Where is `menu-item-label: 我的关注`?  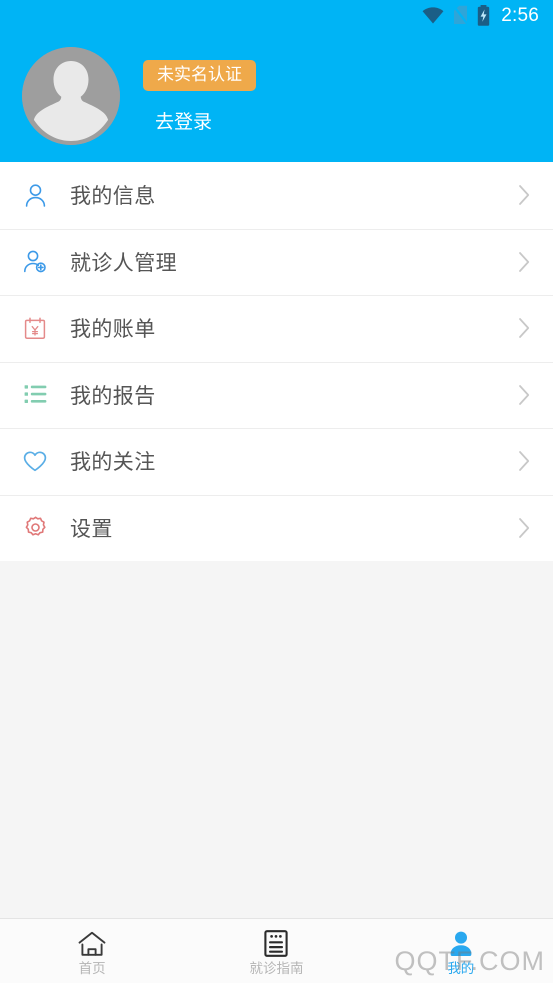
menu-item-label: 我的关注 is located at coordinates (113, 463).